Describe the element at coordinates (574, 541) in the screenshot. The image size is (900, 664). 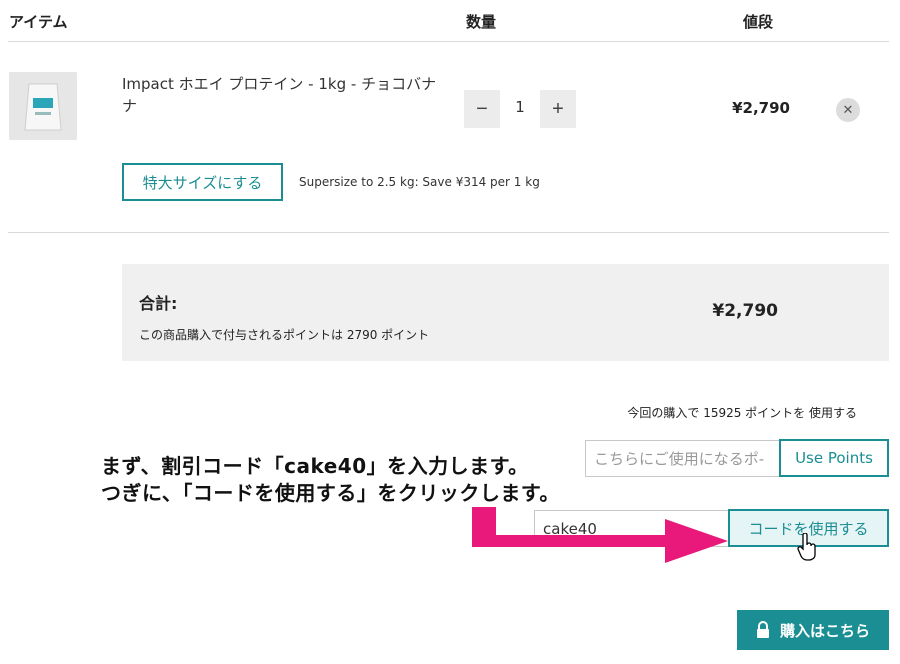
I see `arrow-stem-horizontal` at that location.